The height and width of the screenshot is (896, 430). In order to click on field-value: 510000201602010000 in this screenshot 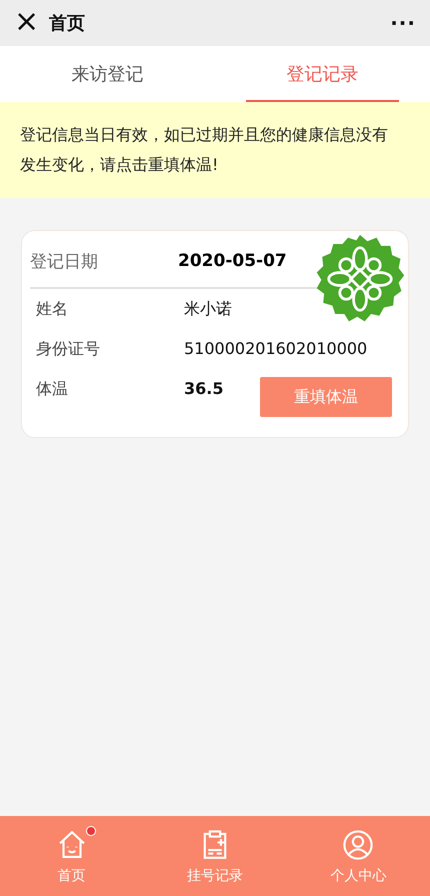, I will do `click(276, 348)`.